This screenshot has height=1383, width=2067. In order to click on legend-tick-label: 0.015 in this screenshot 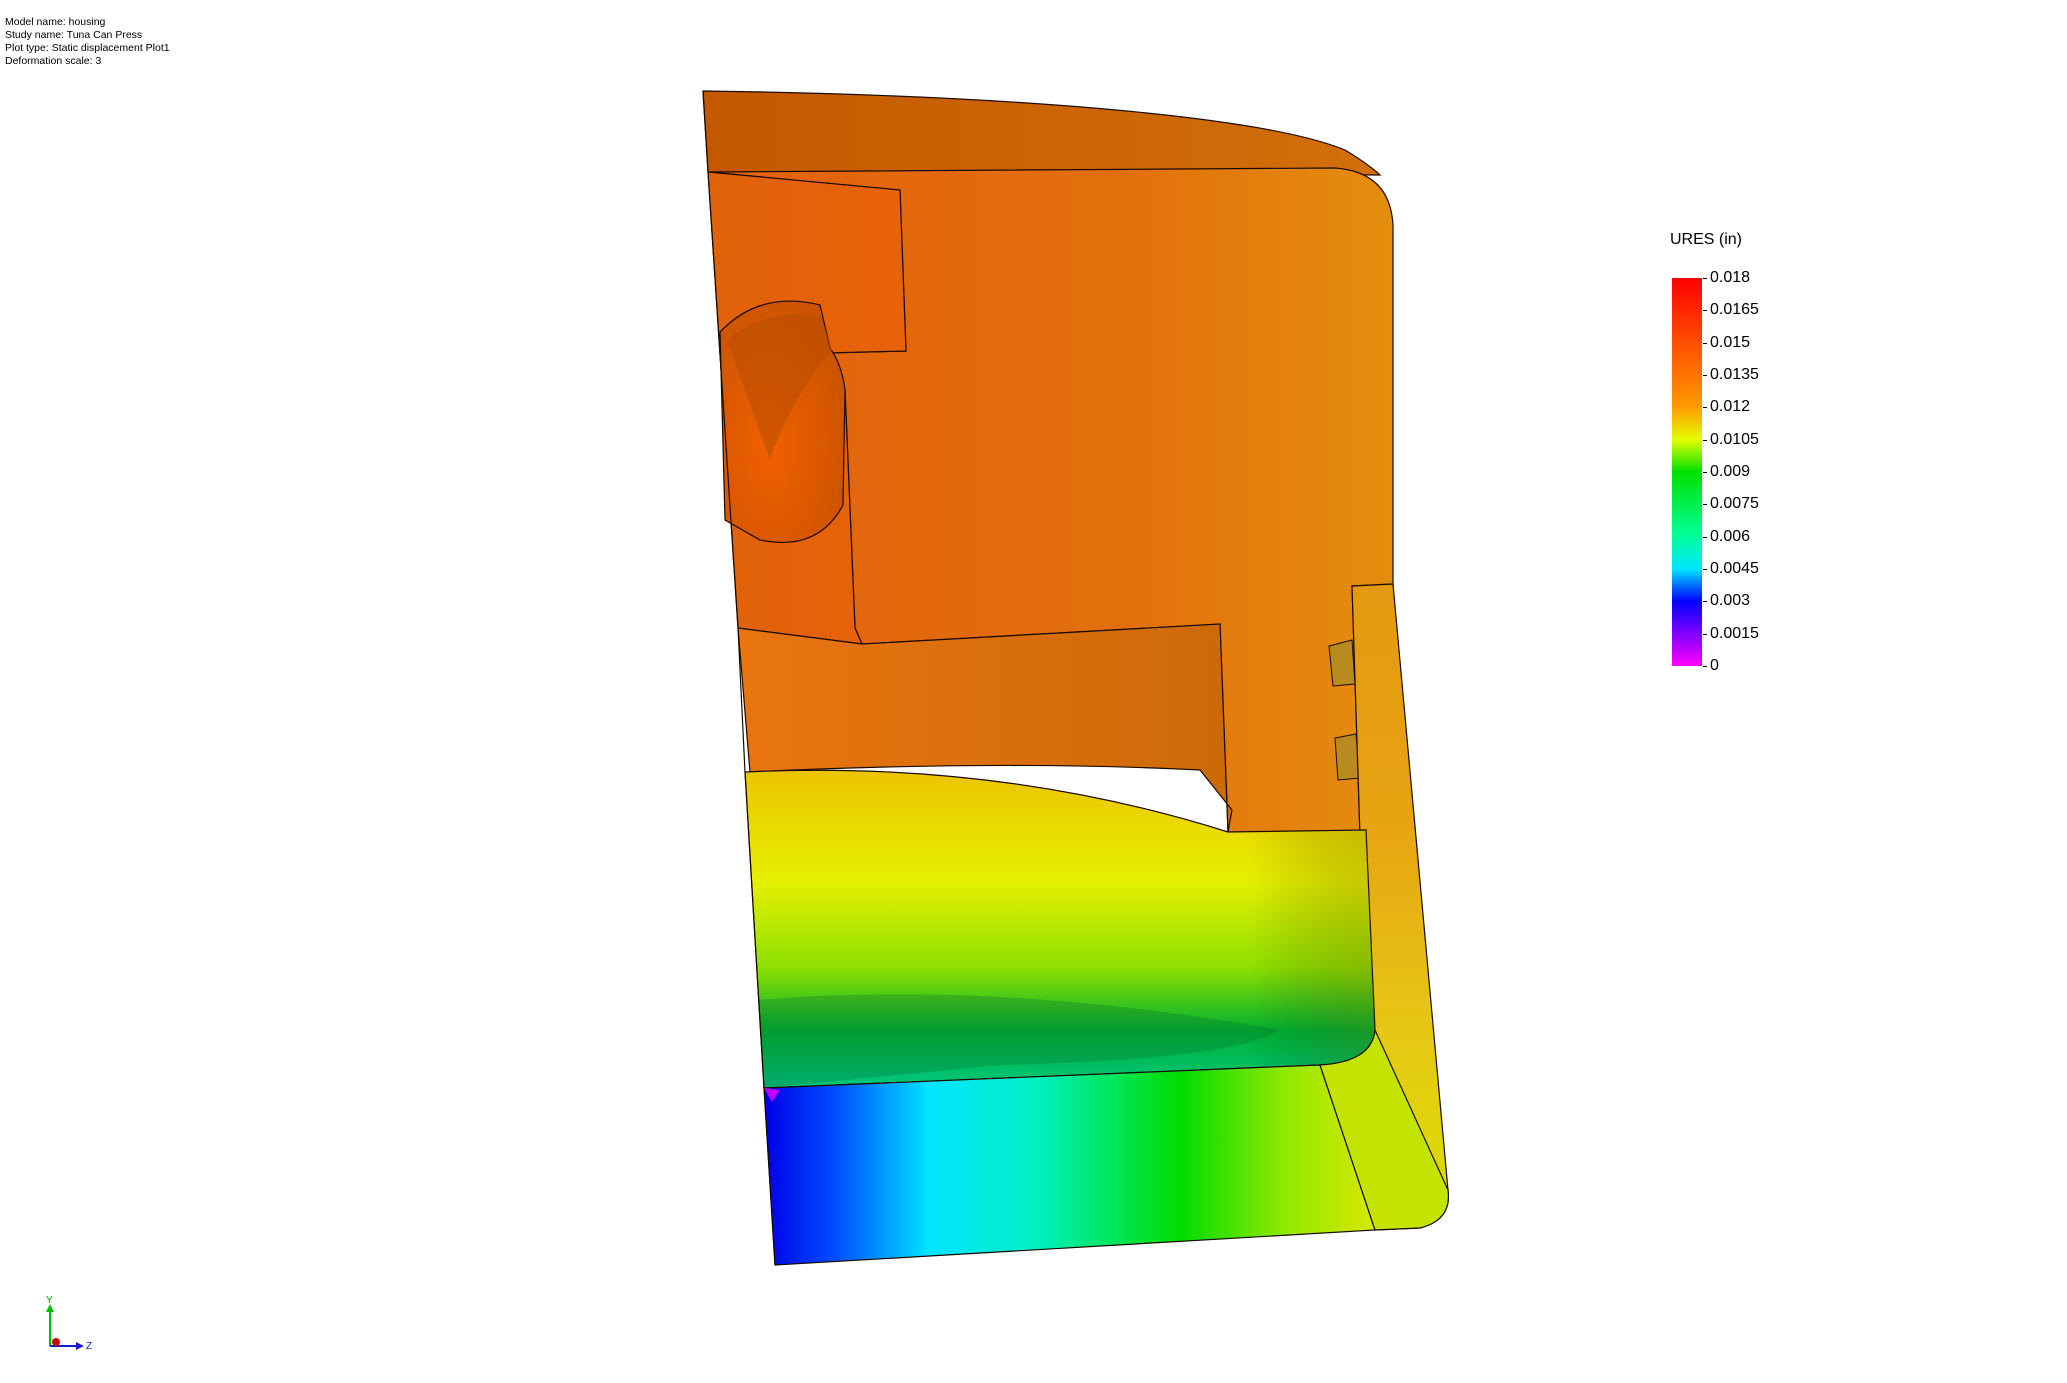, I will do `click(1730, 342)`.